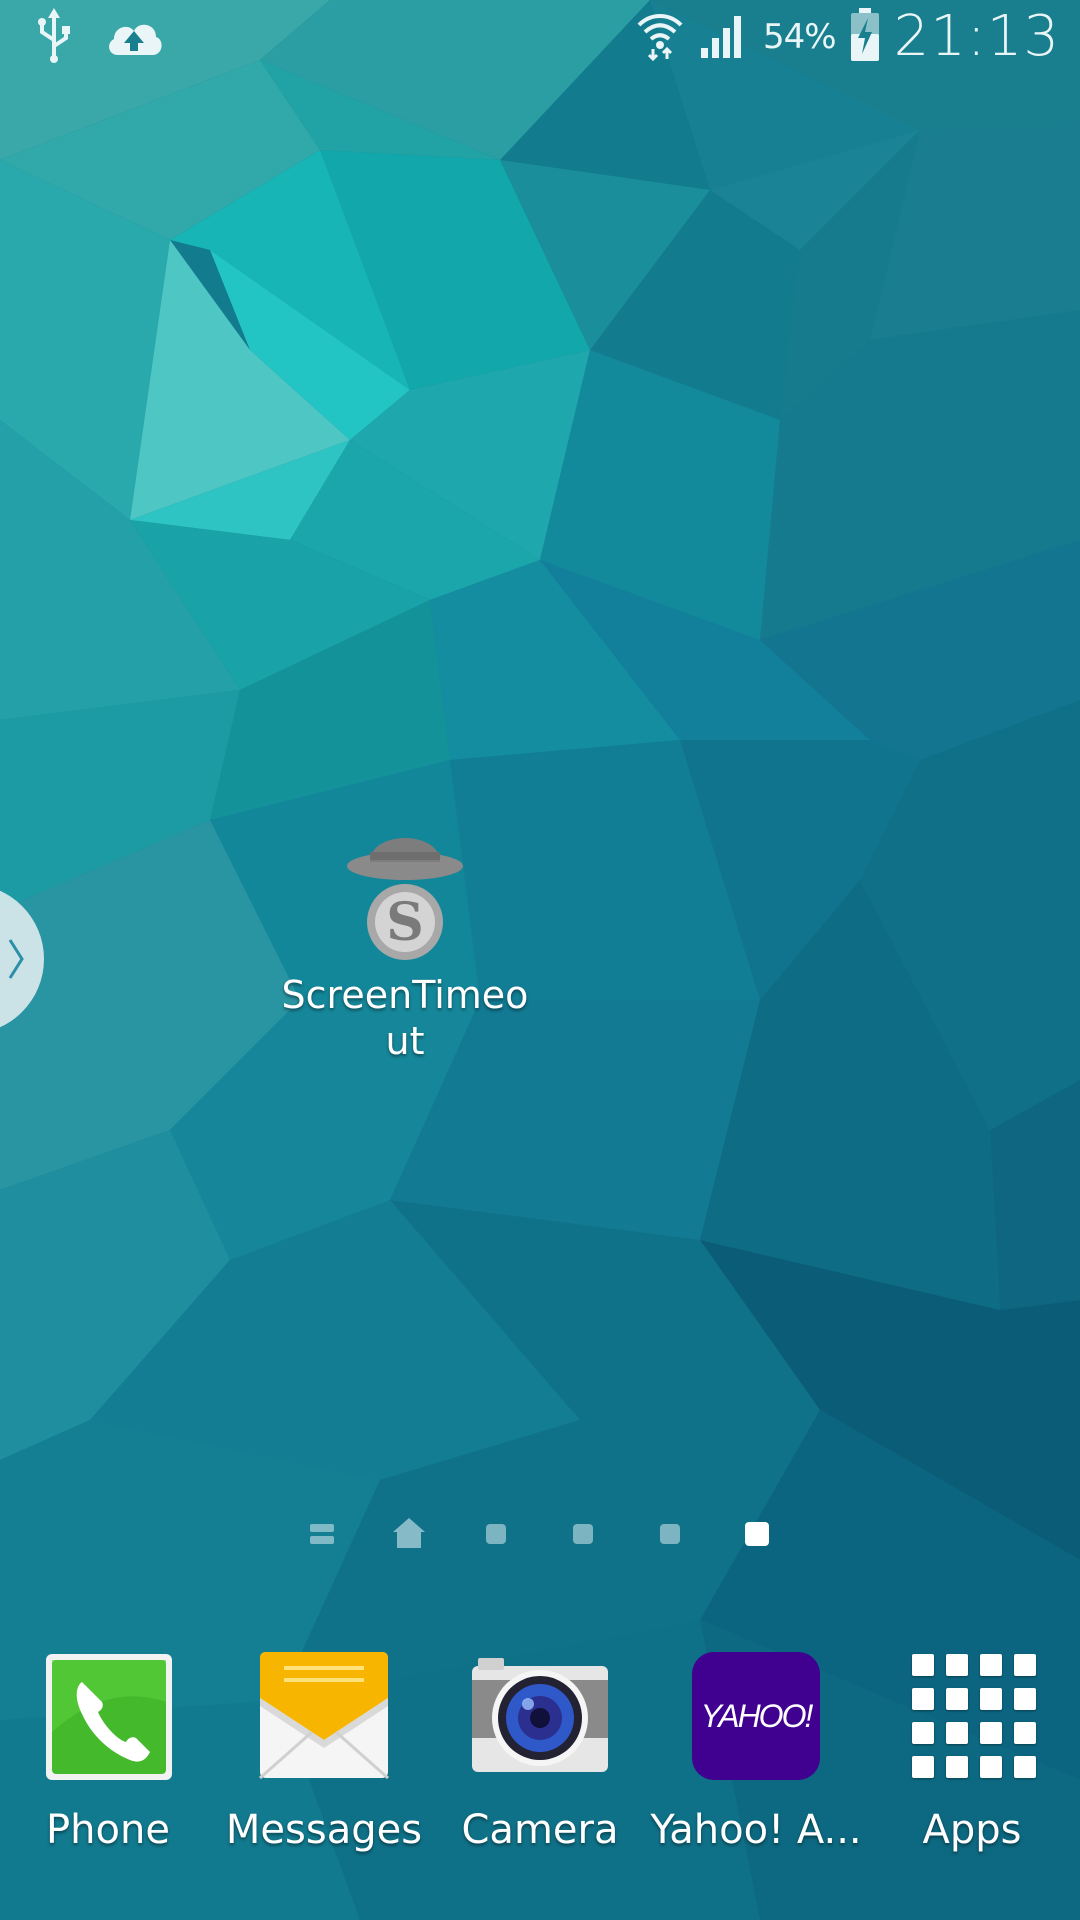 The image size is (1080, 1920). Describe the element at coordinates (757, 1715) in the screenshot. I see `yahoo-logo-text: YAHOO!` at that location.